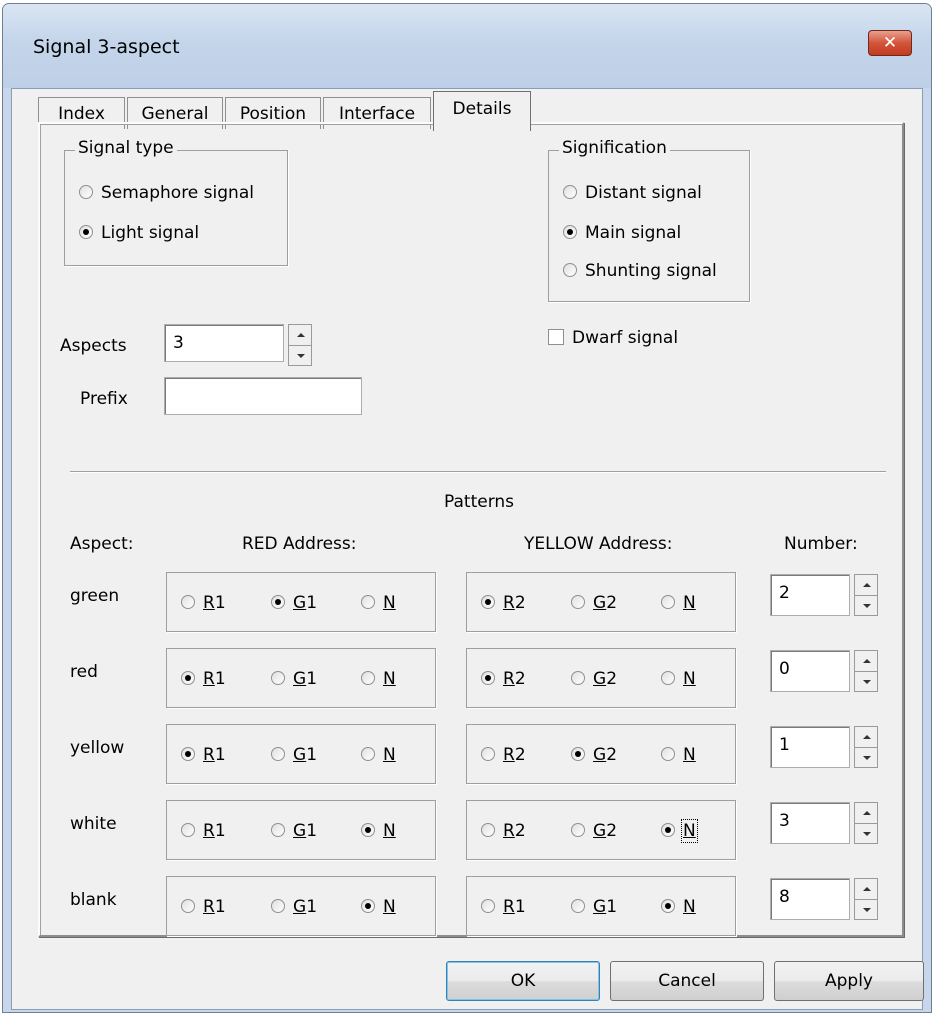 This screenshot has width=936, height=1016. I want to click on aspects-input: 3, so click(224, 343).